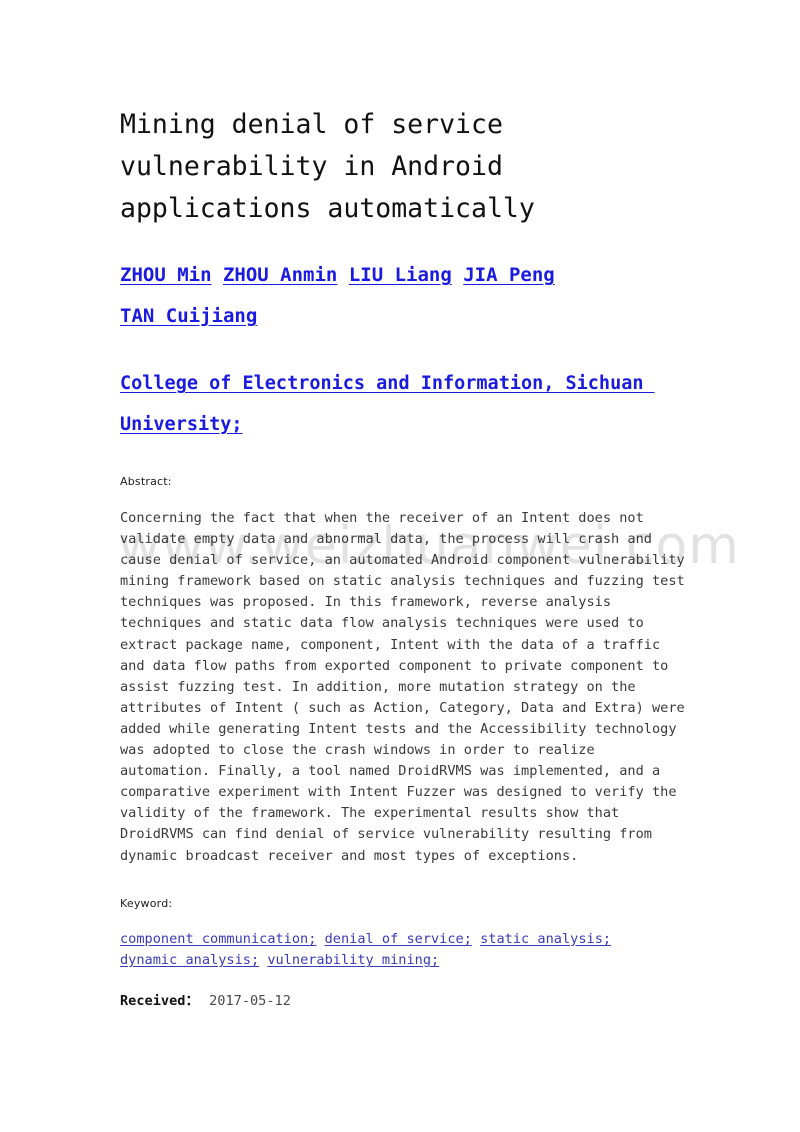 The height and width of the screenshot is (1132, 800). Describe the element at coordinates (188, 316) in the screenshot. I see `author-link-5: TAN Cuijiang` at that location.